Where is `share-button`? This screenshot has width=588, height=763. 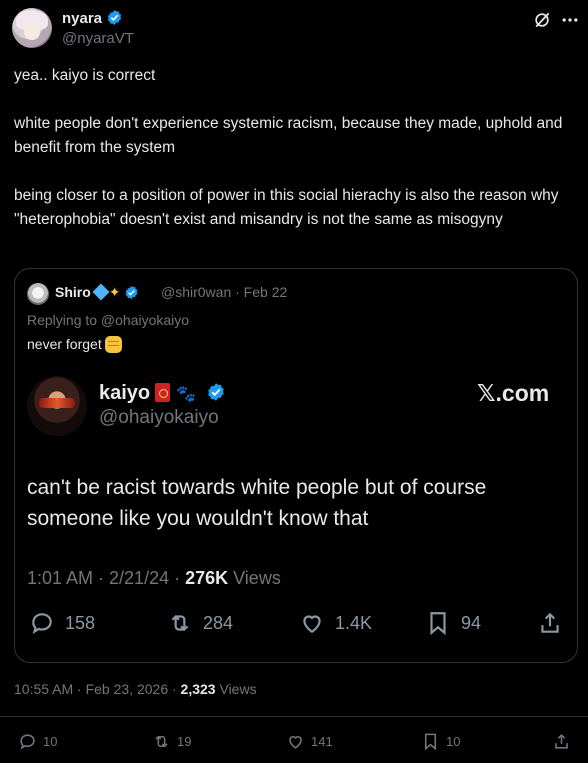 share-button is located at coordinates (564, 741).